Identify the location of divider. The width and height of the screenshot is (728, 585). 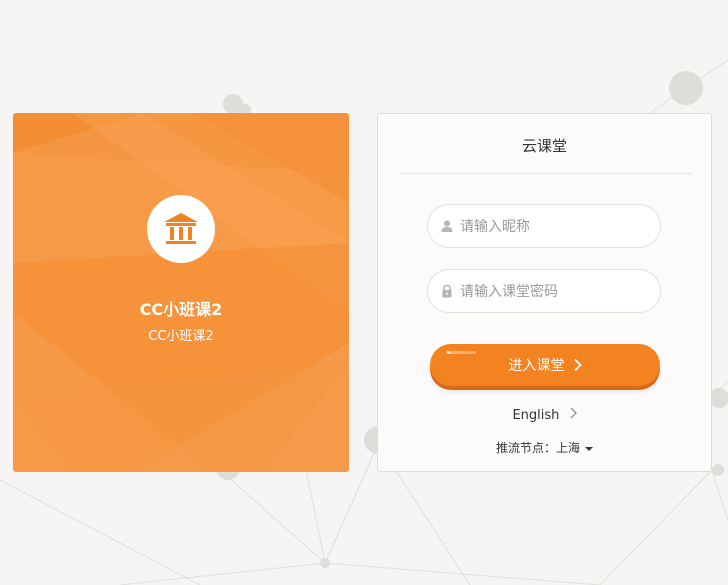
(545, 173).